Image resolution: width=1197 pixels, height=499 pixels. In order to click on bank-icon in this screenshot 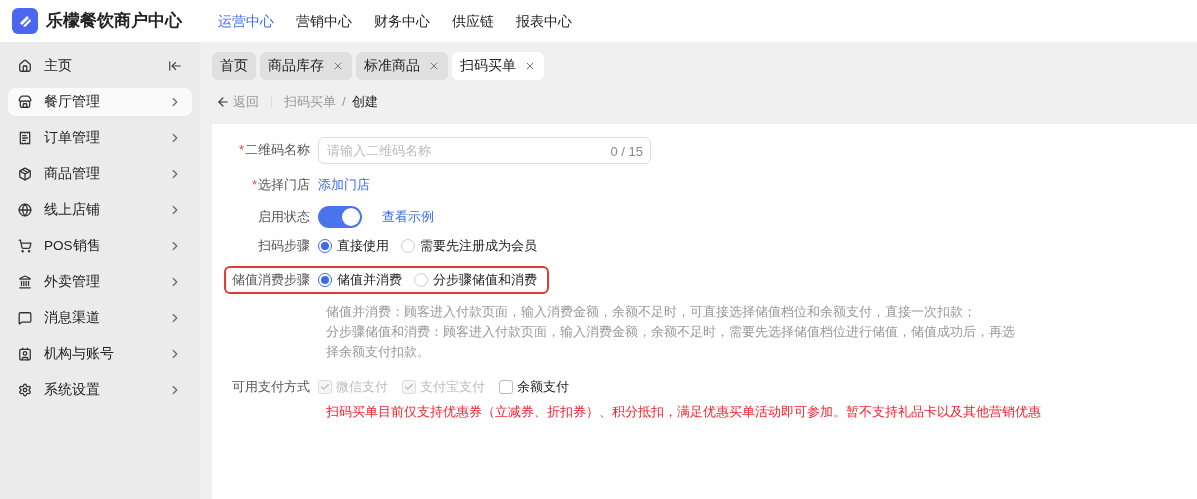, I will do `click(25, 282)`.